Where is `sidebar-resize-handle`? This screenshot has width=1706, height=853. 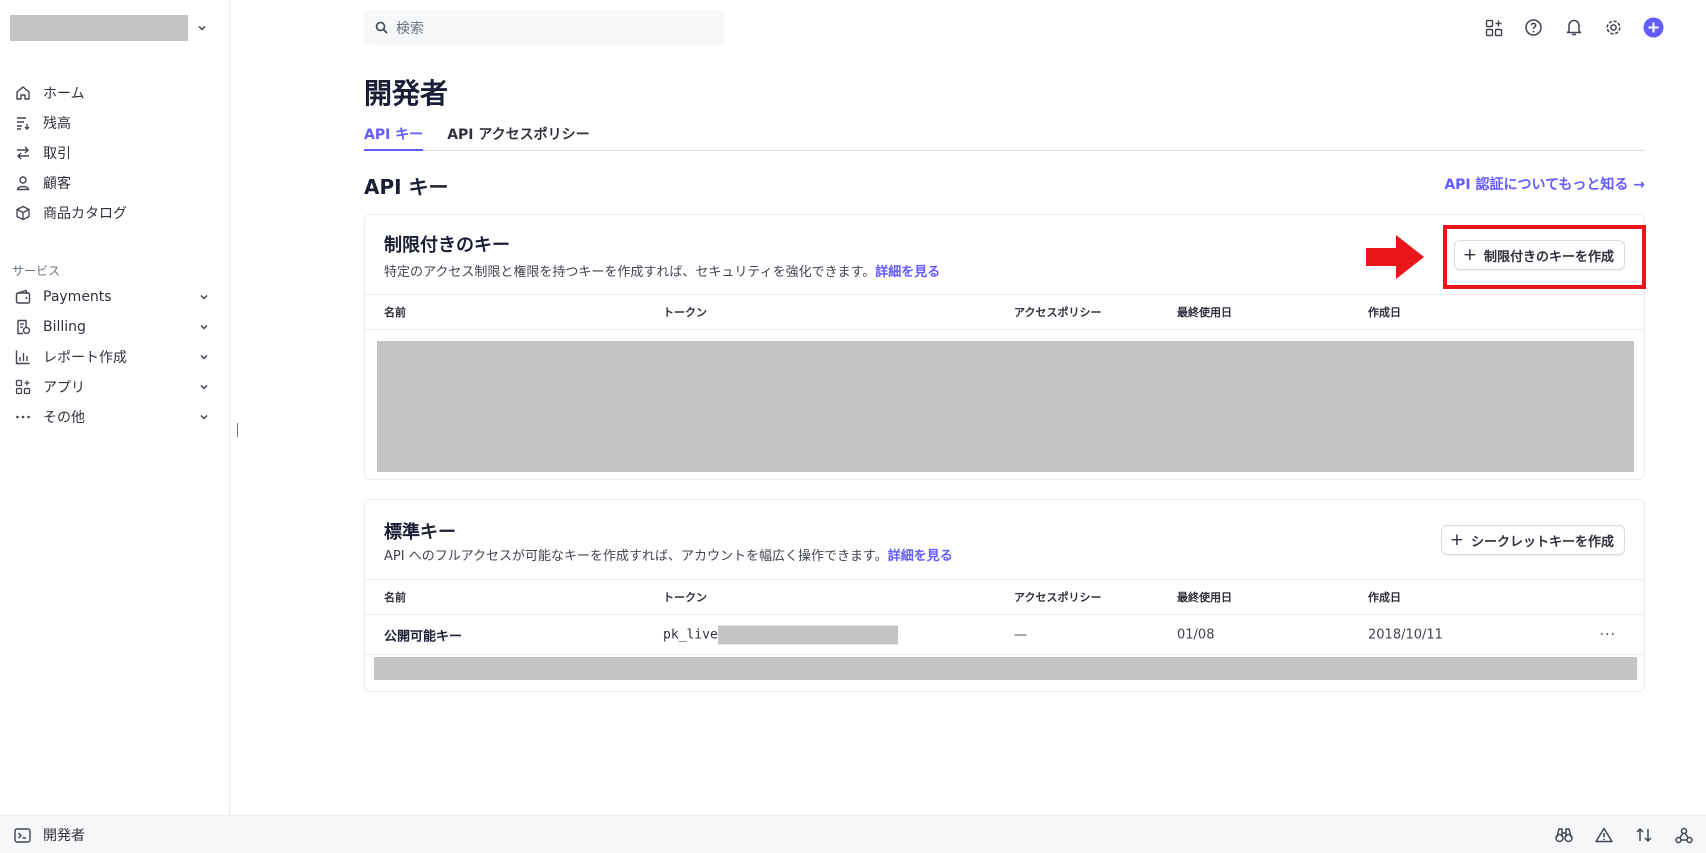 sidebar-resize-handle is located at coordinates (237, 430).